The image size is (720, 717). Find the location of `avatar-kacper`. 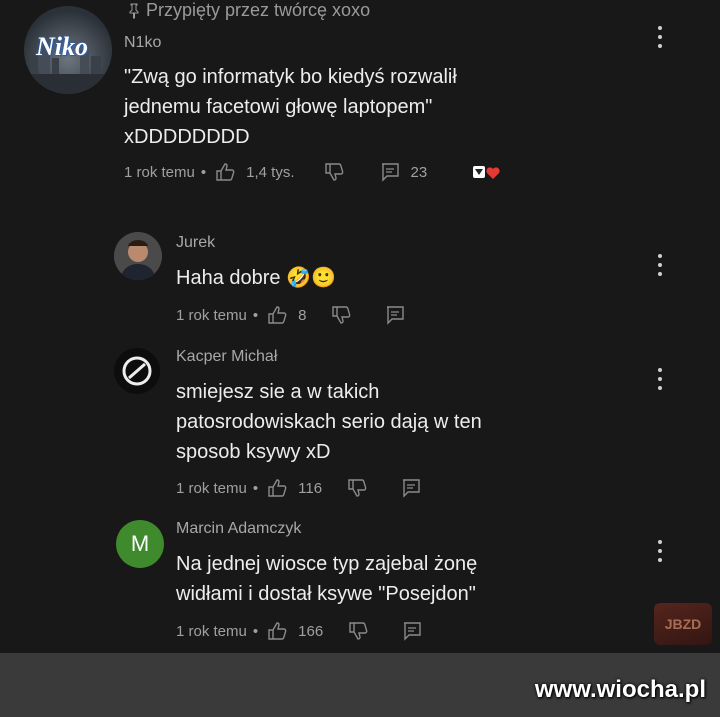

avatar-kacper is located at coordinates (137, 371).